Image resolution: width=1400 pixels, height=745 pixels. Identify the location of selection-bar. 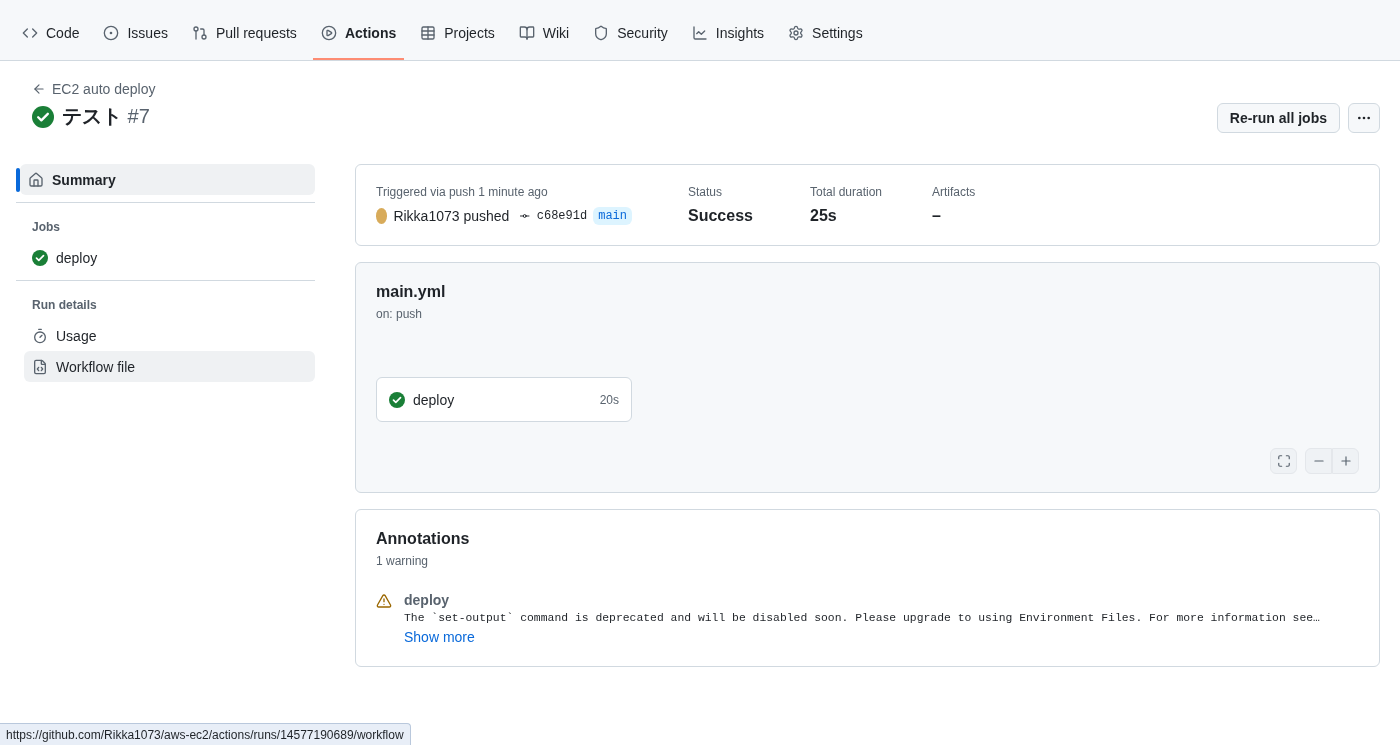
(18, 179).